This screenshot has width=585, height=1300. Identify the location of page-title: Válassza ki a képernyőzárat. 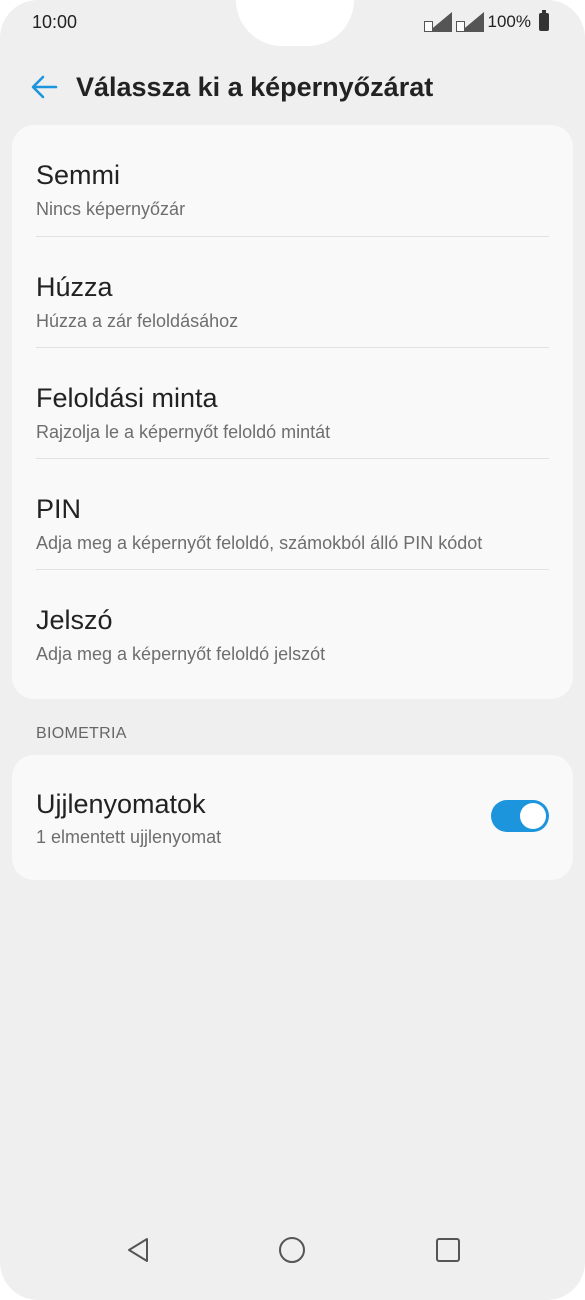
(255, 86).